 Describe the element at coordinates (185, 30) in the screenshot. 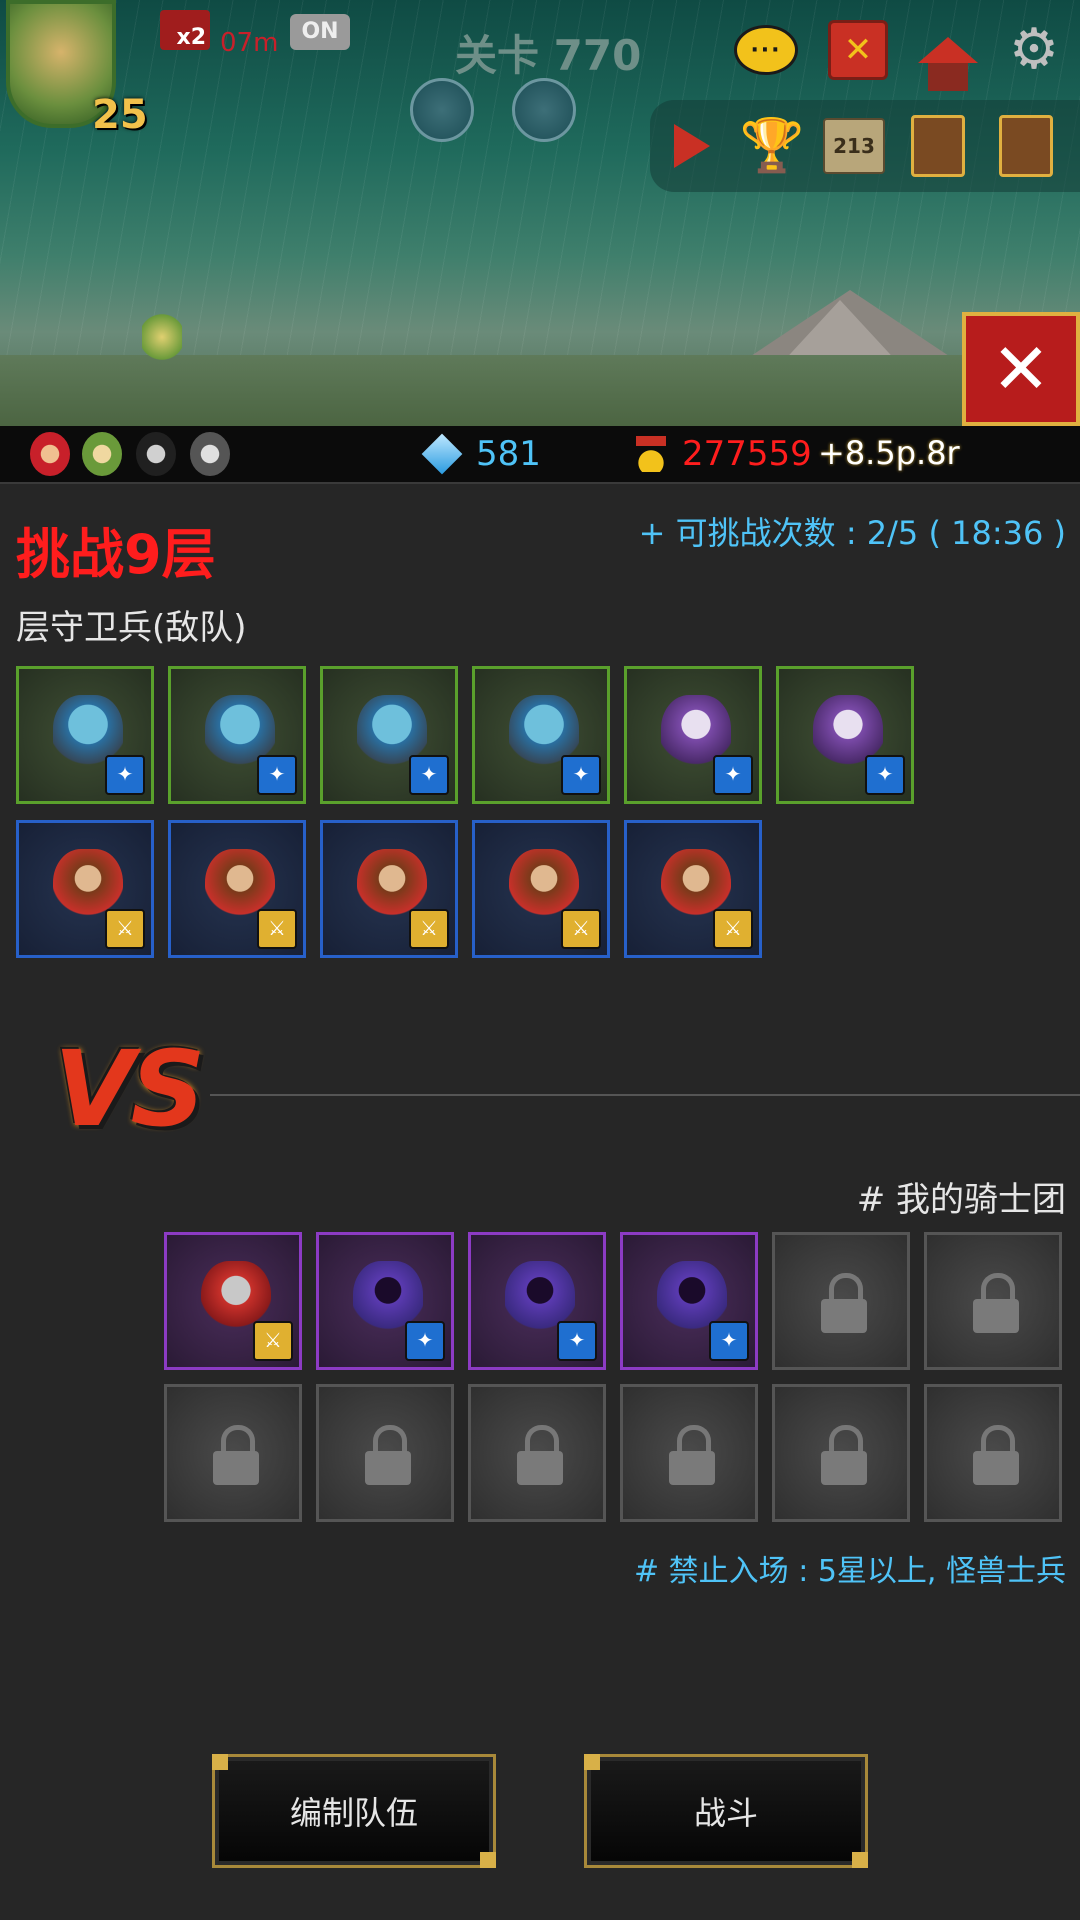

I see `speed-boost-icon: x2` at that location.